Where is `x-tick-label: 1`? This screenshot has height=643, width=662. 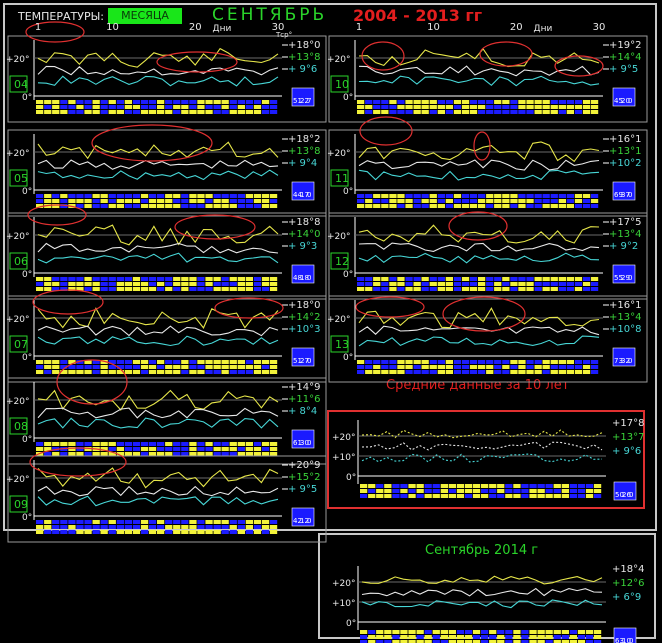 x-tick-label: 1 is located at coordinates (359, 27).